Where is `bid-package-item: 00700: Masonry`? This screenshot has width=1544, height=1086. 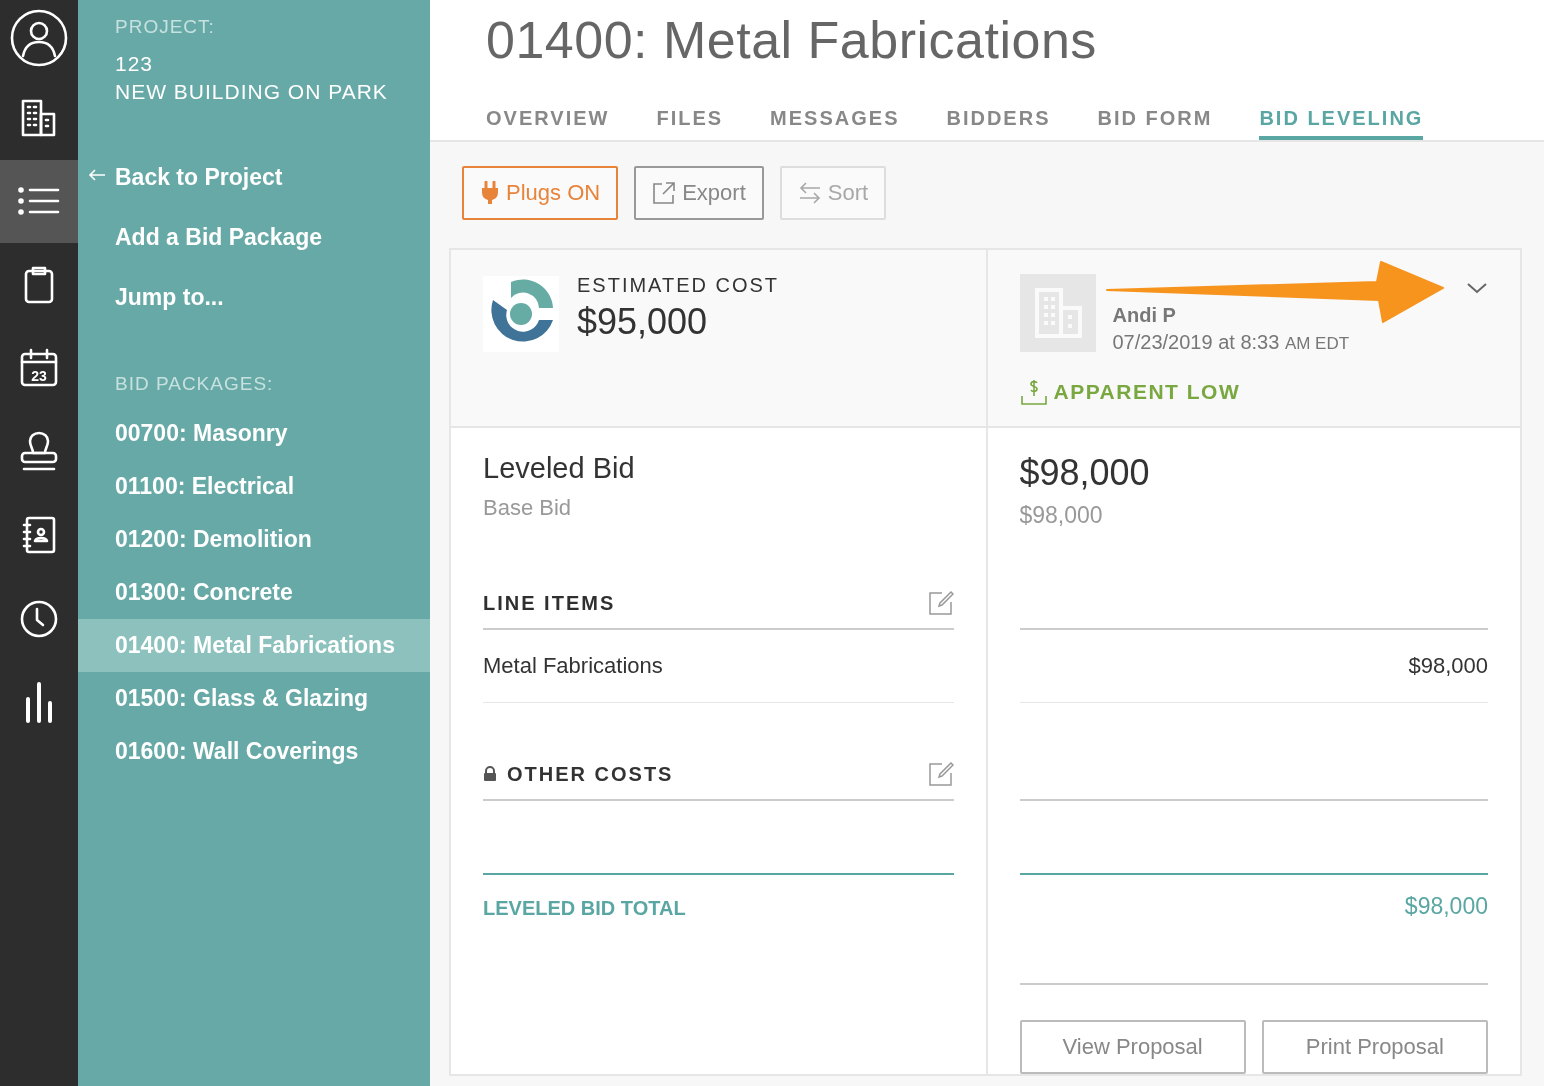
bid-package-item: 00700: Masonry is located at coordinates (254, 433).